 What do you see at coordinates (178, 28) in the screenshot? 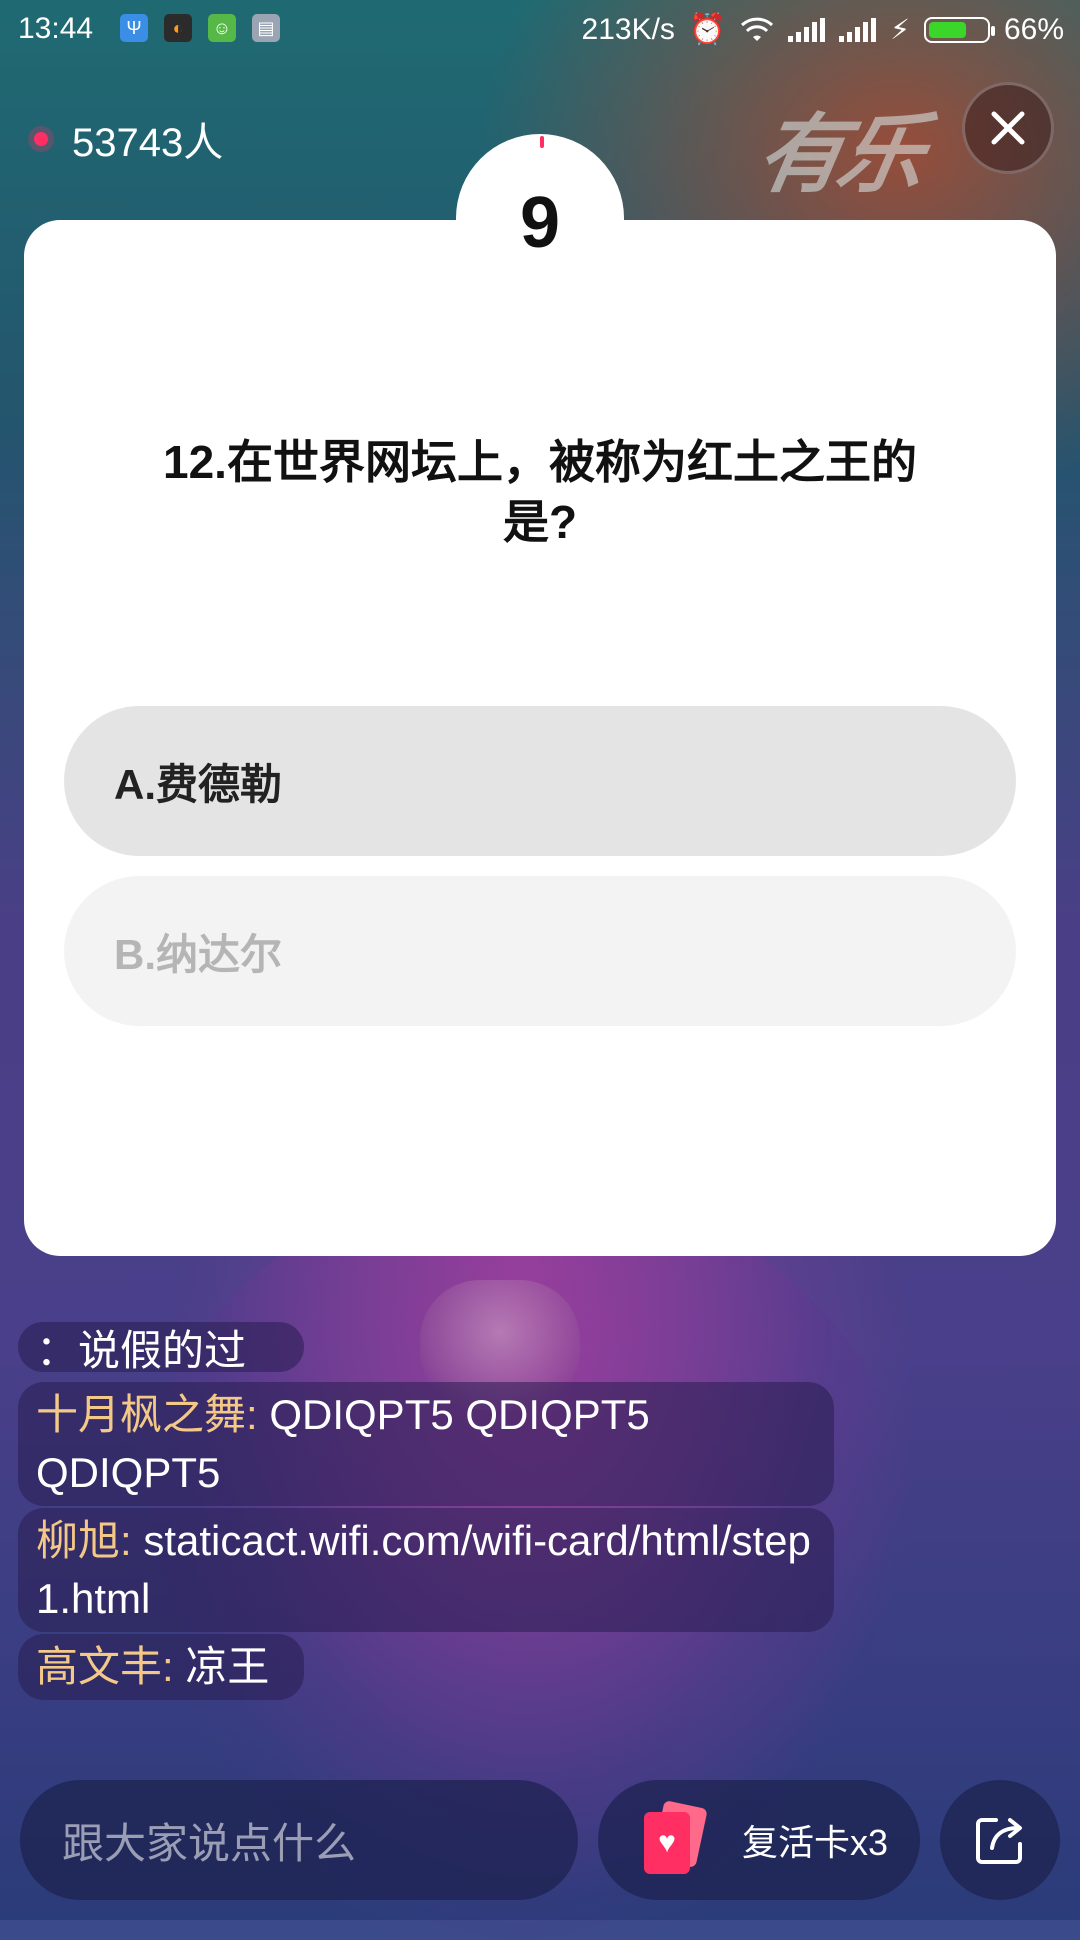
I see `vpn-icon: ◐` at bounding box center [178, 28].